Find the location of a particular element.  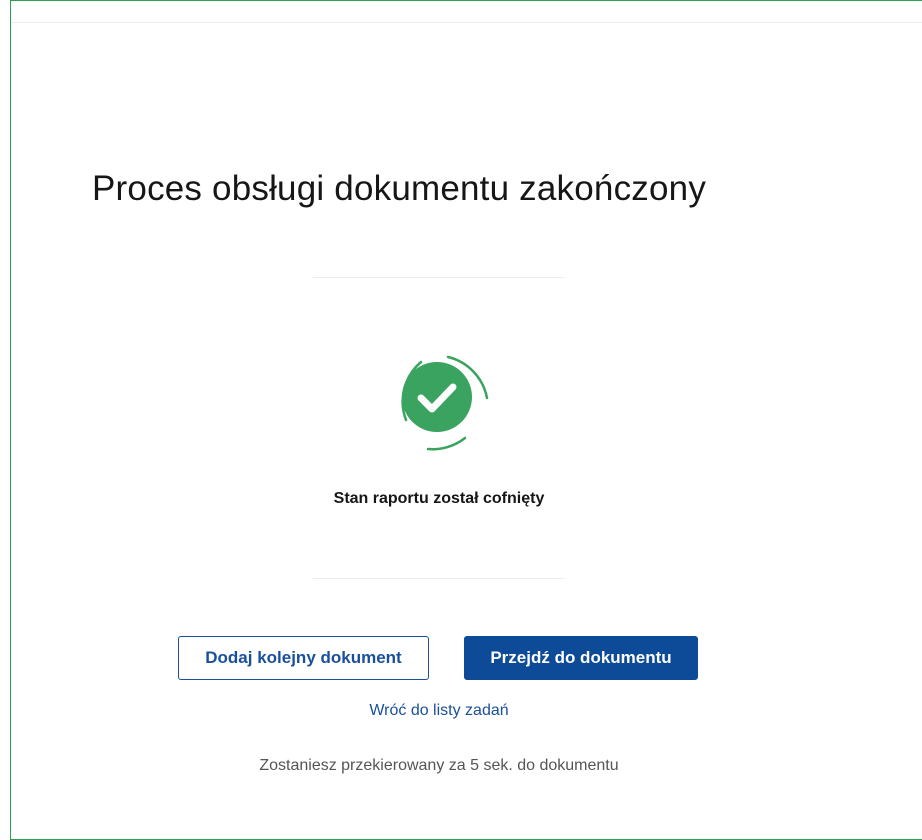

top-divider is located at coordinates (466, 22).